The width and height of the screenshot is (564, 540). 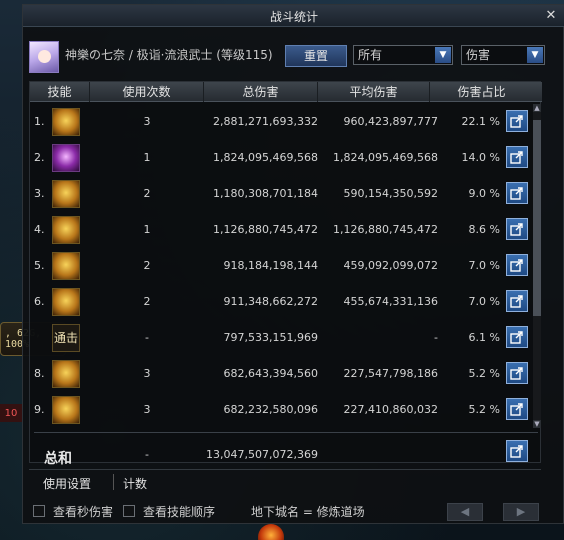 What do you see at coordinates (65, 337) in the screenshot?
I see `skill-icon-text: 通击` at bounding box center [65, 337].